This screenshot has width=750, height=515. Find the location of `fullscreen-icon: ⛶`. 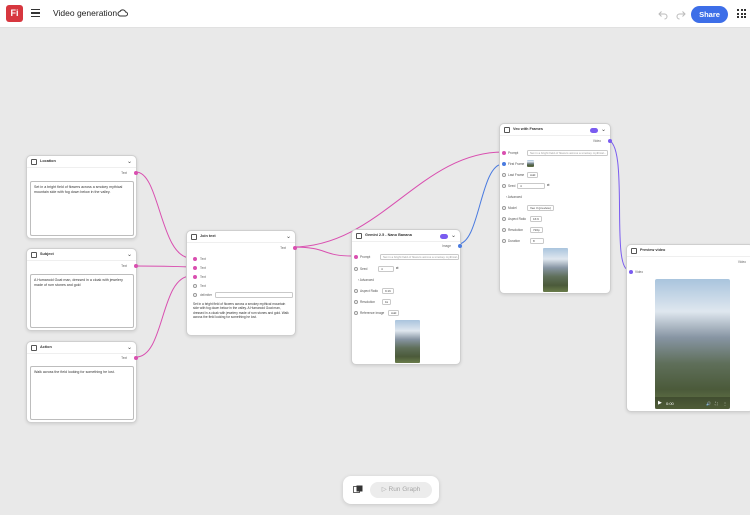

fullscreen-icon: ⛶ is located at coordinates (716, 403).